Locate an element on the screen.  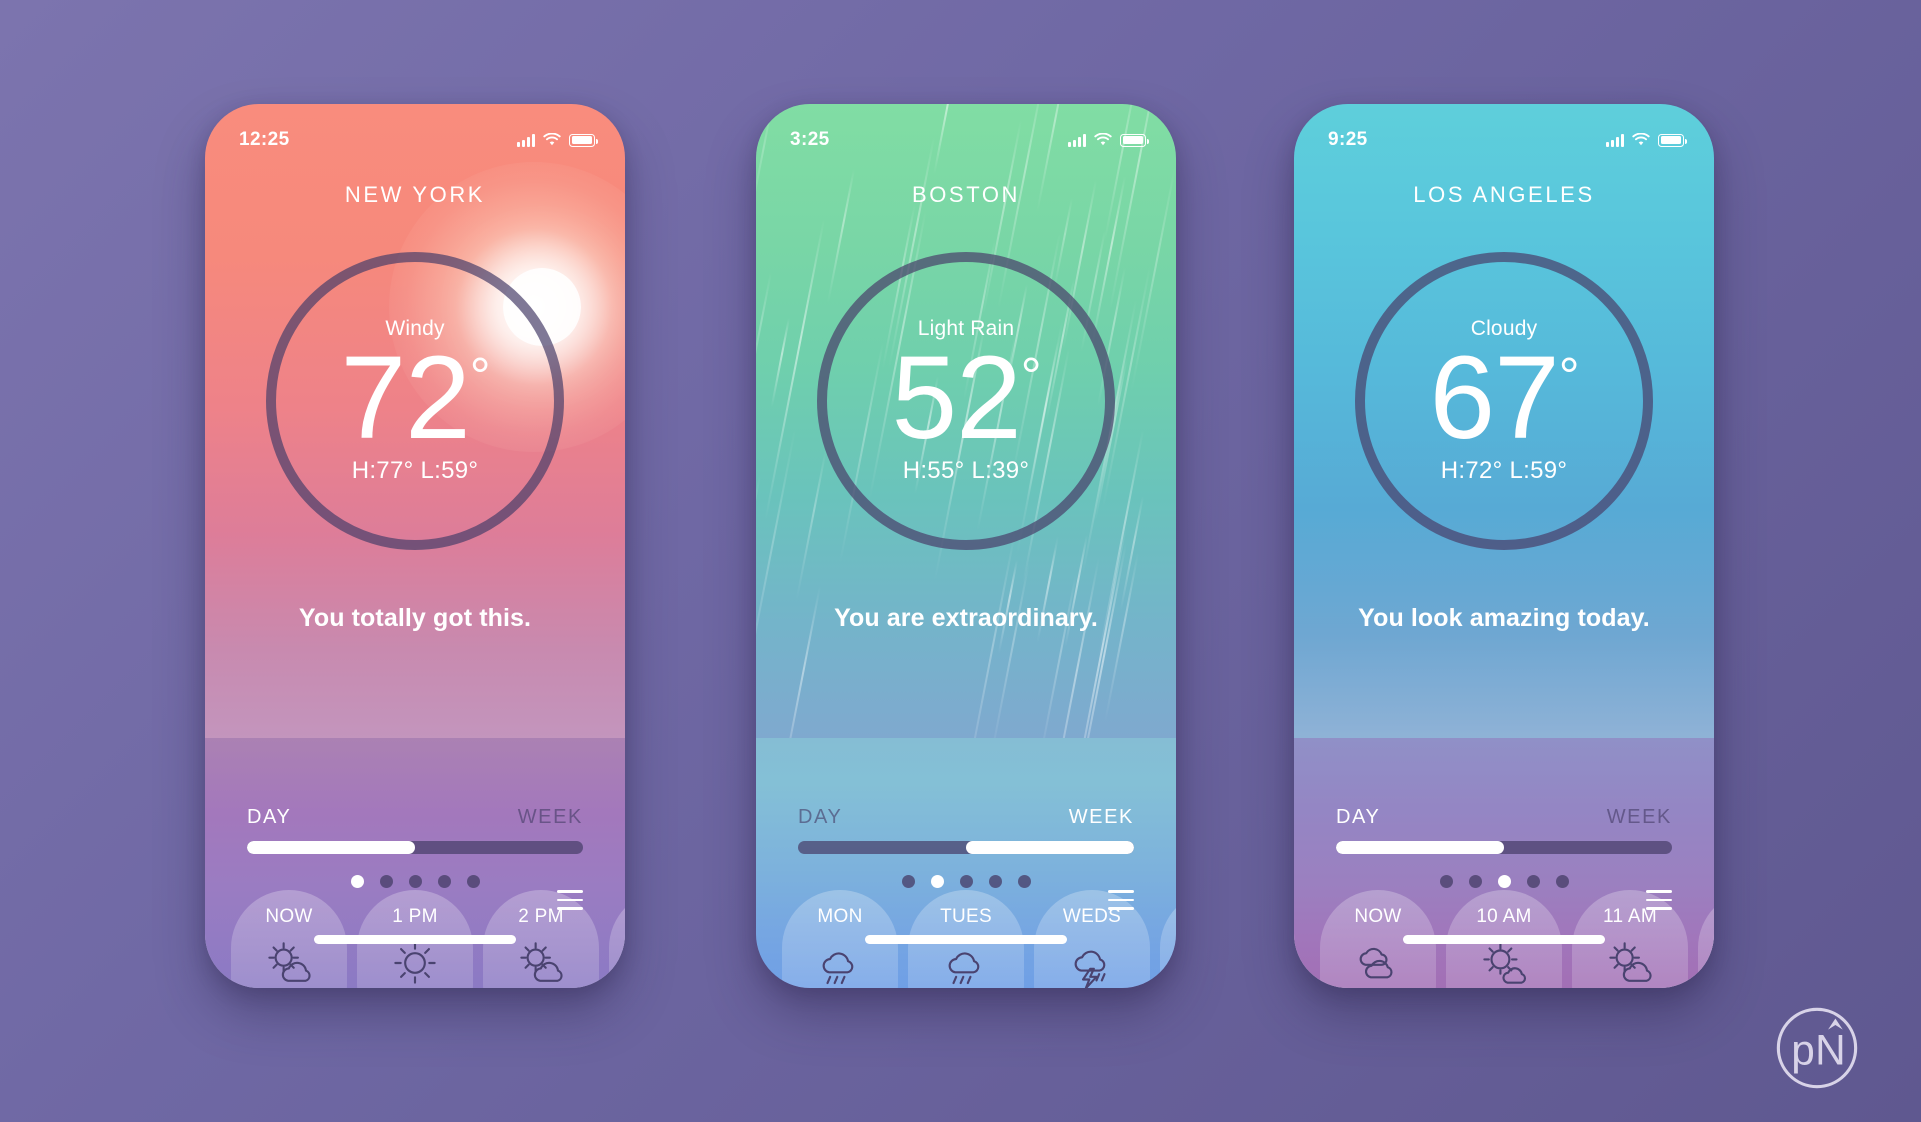
high-low-label: H:72° L:59° is located at coordinates (1504, 471).